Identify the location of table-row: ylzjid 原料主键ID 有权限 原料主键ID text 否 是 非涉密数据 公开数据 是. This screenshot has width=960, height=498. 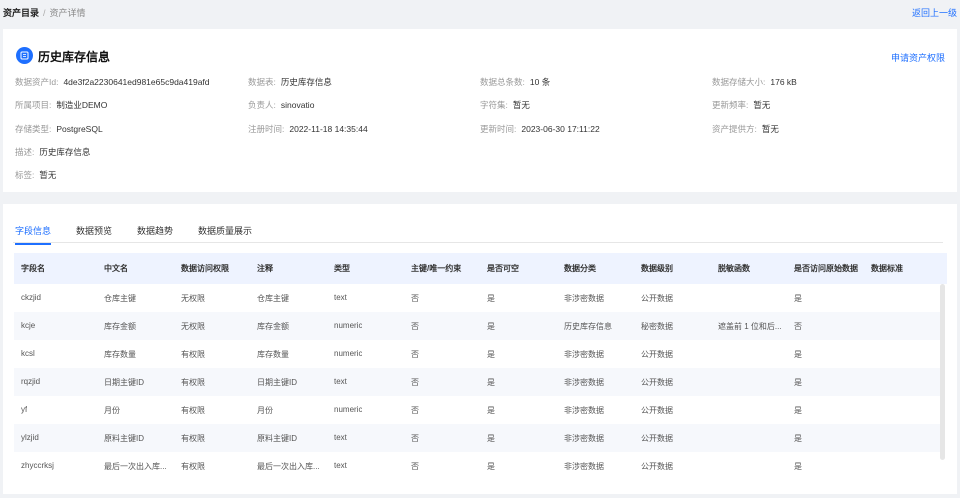
(477, 438).